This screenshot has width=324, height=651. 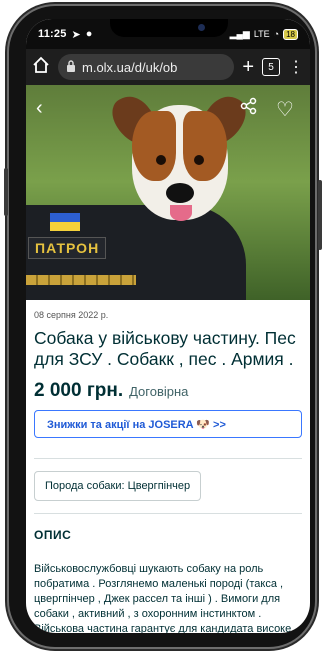 I want to click on description-title: ОПИС, so click(x=53, y=535).